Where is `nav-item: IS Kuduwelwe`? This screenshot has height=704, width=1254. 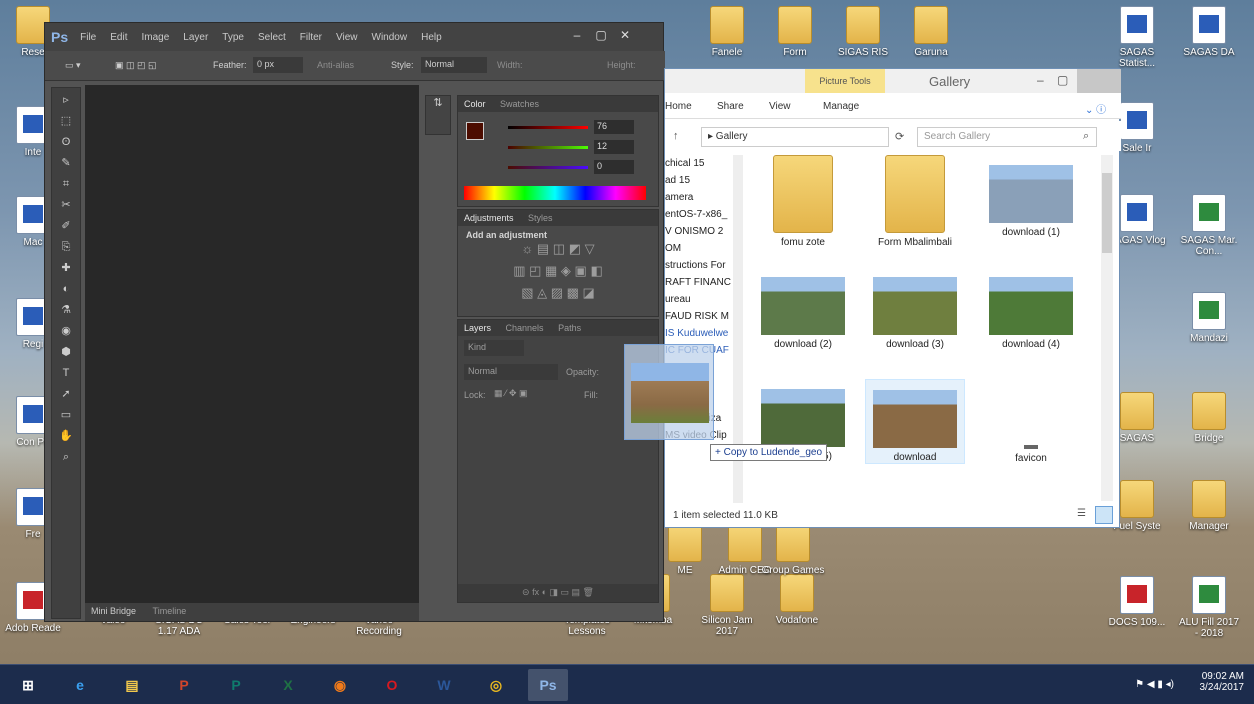 nav-item: IS Kuduwelwe is located at coordinates (704, 333).